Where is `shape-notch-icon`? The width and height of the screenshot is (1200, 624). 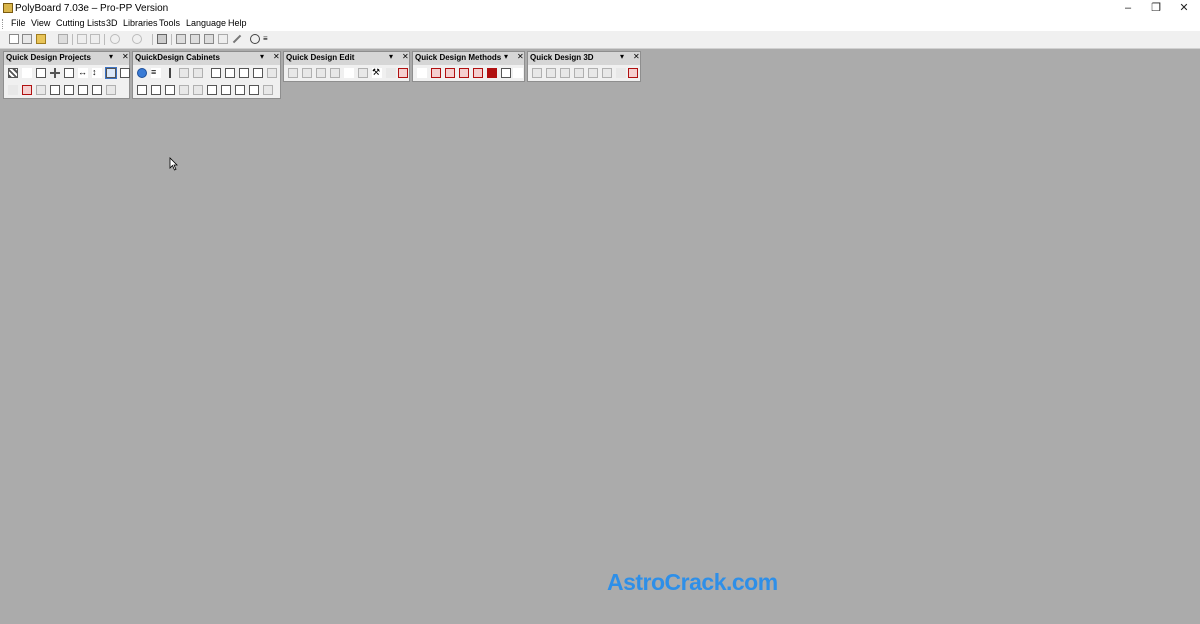 shape-notch-icon is located at coordinates (307, 73).